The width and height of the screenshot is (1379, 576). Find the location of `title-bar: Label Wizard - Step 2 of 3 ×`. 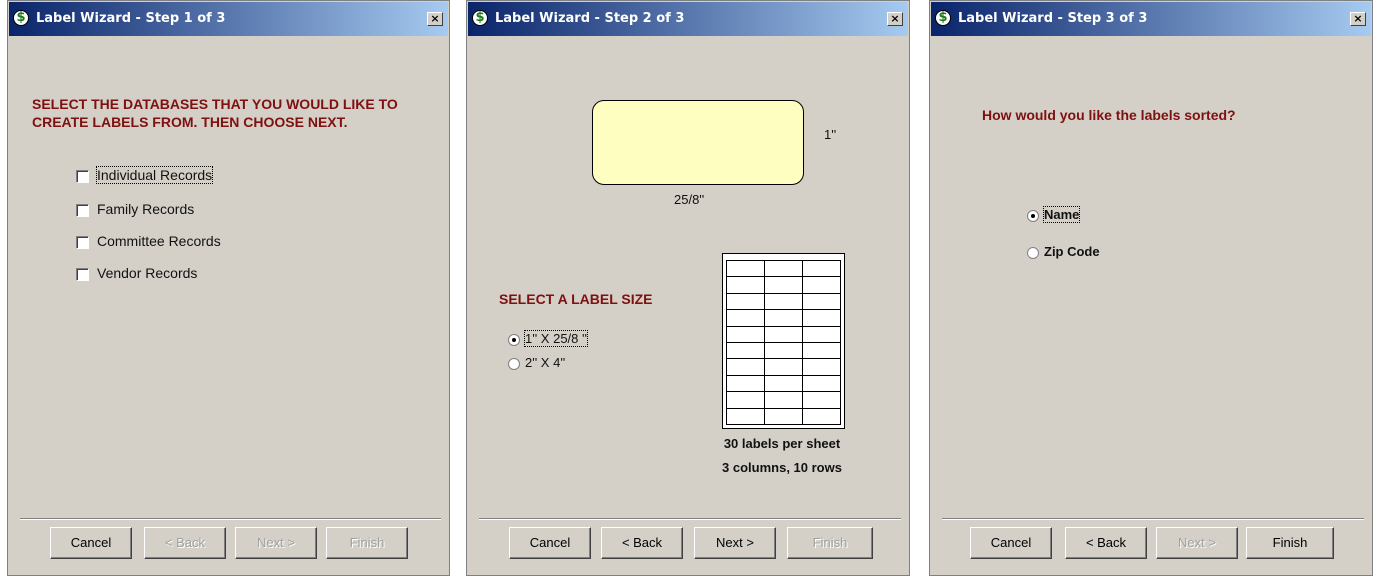

title-bar: Label Wizard - Step 2 of 3 × is located at coordinates (688, 19).